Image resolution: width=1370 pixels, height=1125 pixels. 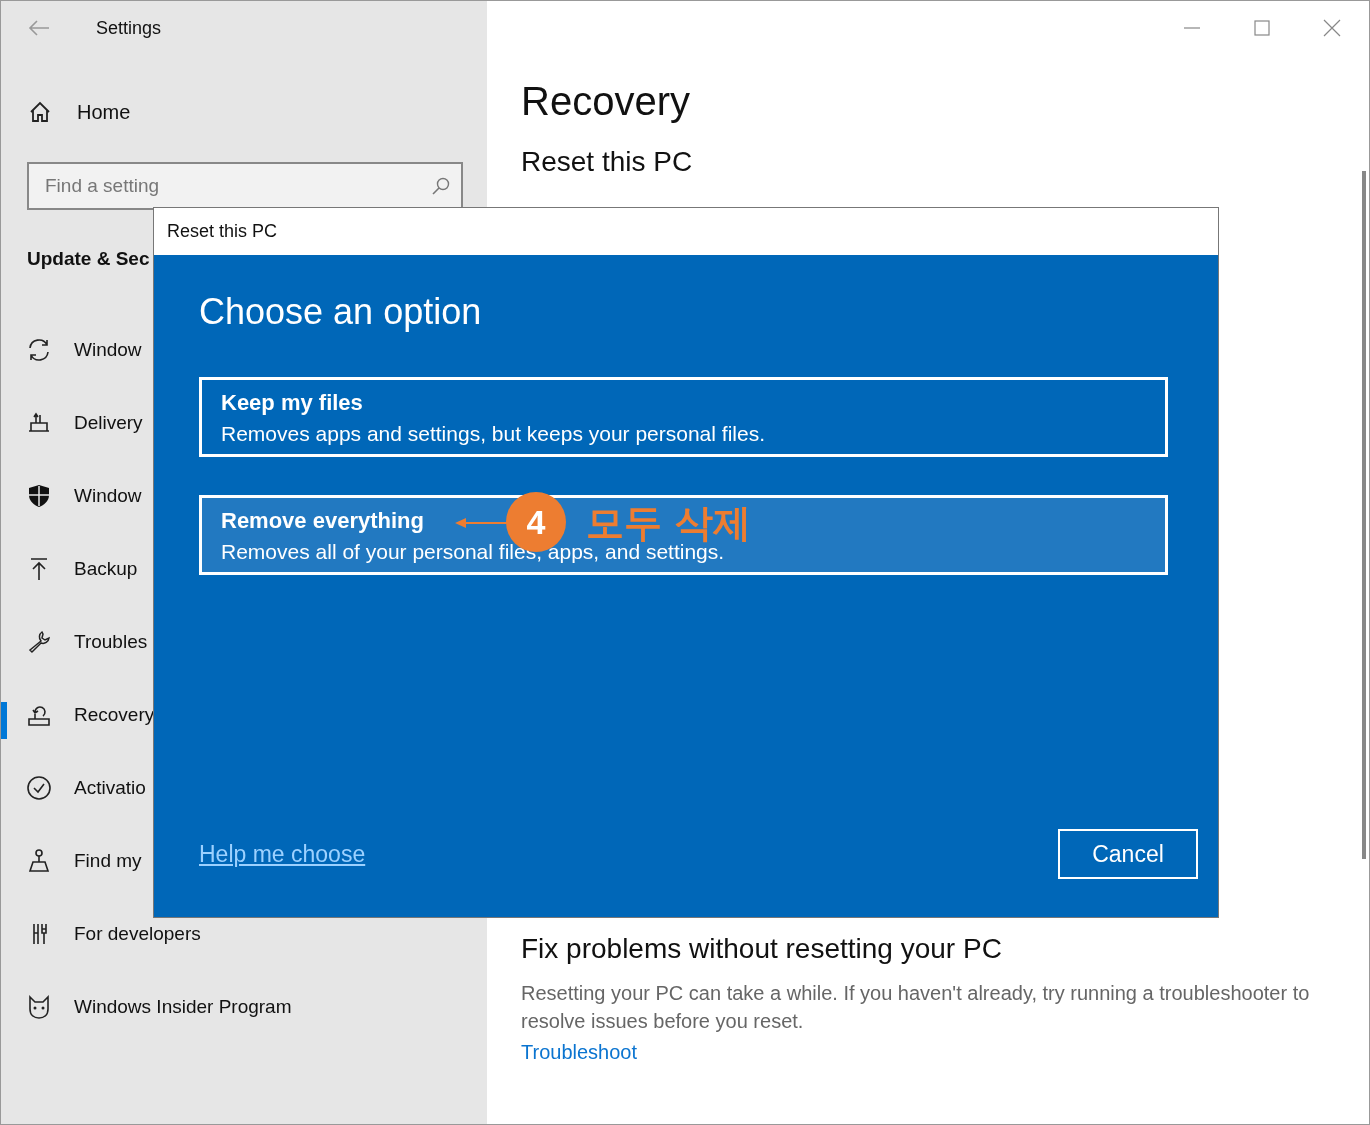 What do you see at coordinates (341, 312) in the screenshot?
I see `dialog-heading: Choose an option` at bounding box center [341, 312].